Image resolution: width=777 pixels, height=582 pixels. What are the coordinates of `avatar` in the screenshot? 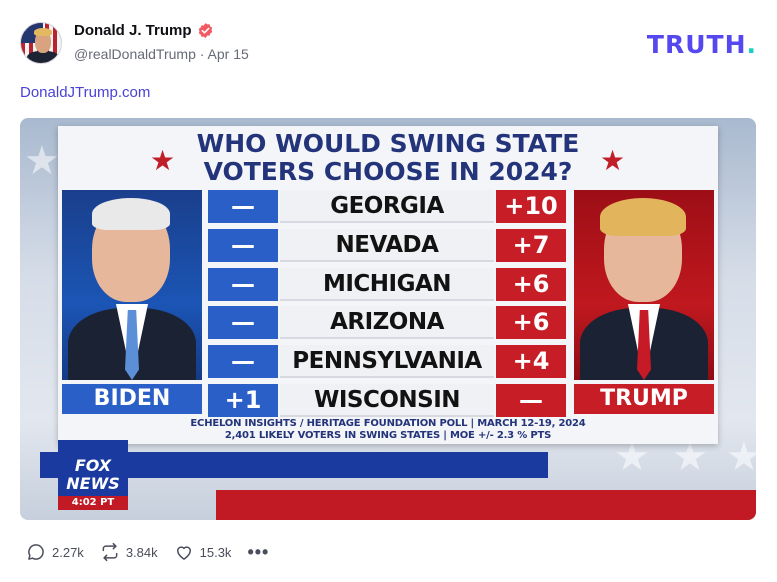 It's located at (41, 43).